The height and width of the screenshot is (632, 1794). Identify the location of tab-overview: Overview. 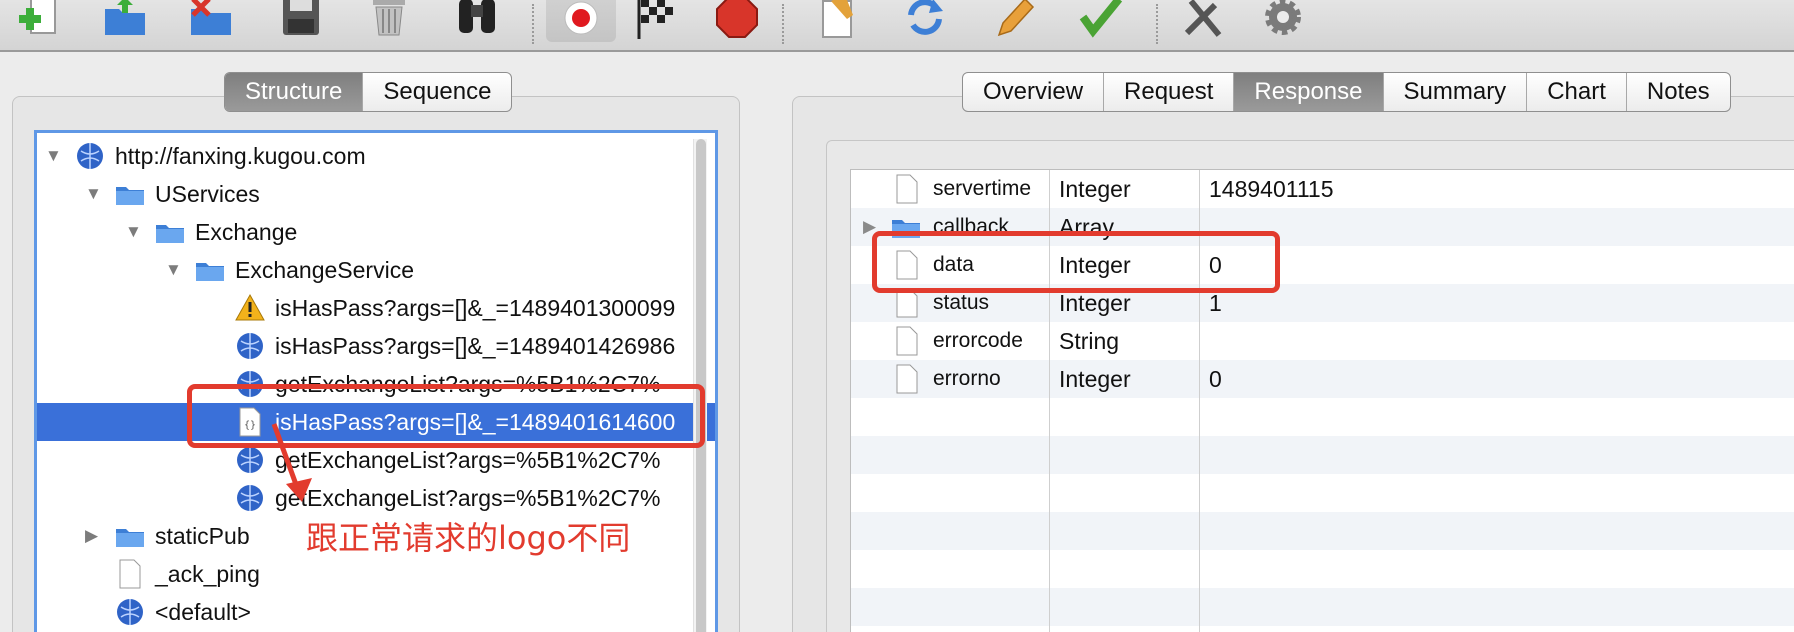
(1034, 92).